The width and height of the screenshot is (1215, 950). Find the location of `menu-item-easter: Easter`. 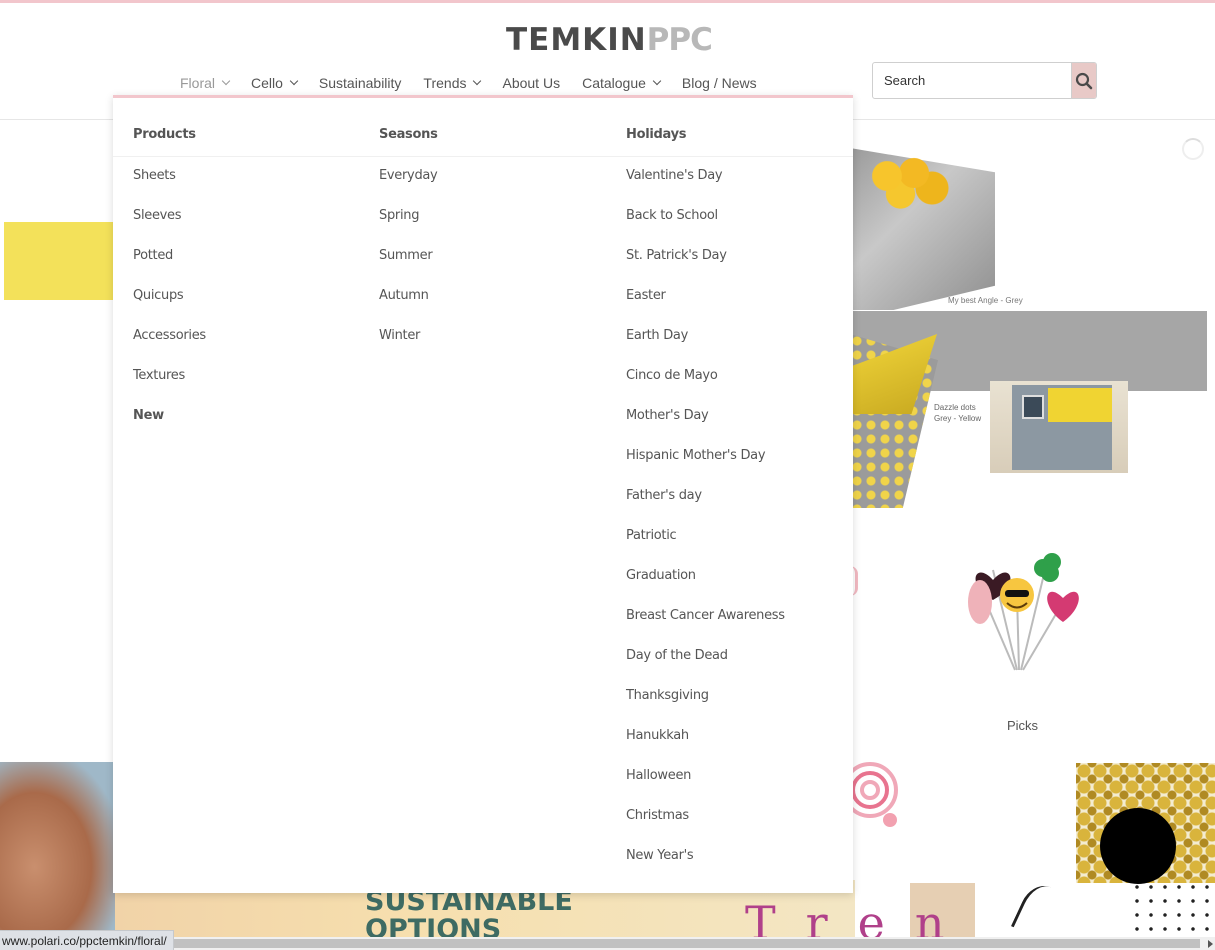

menu-item-easter: Easter is located at coordinates (741, 295).